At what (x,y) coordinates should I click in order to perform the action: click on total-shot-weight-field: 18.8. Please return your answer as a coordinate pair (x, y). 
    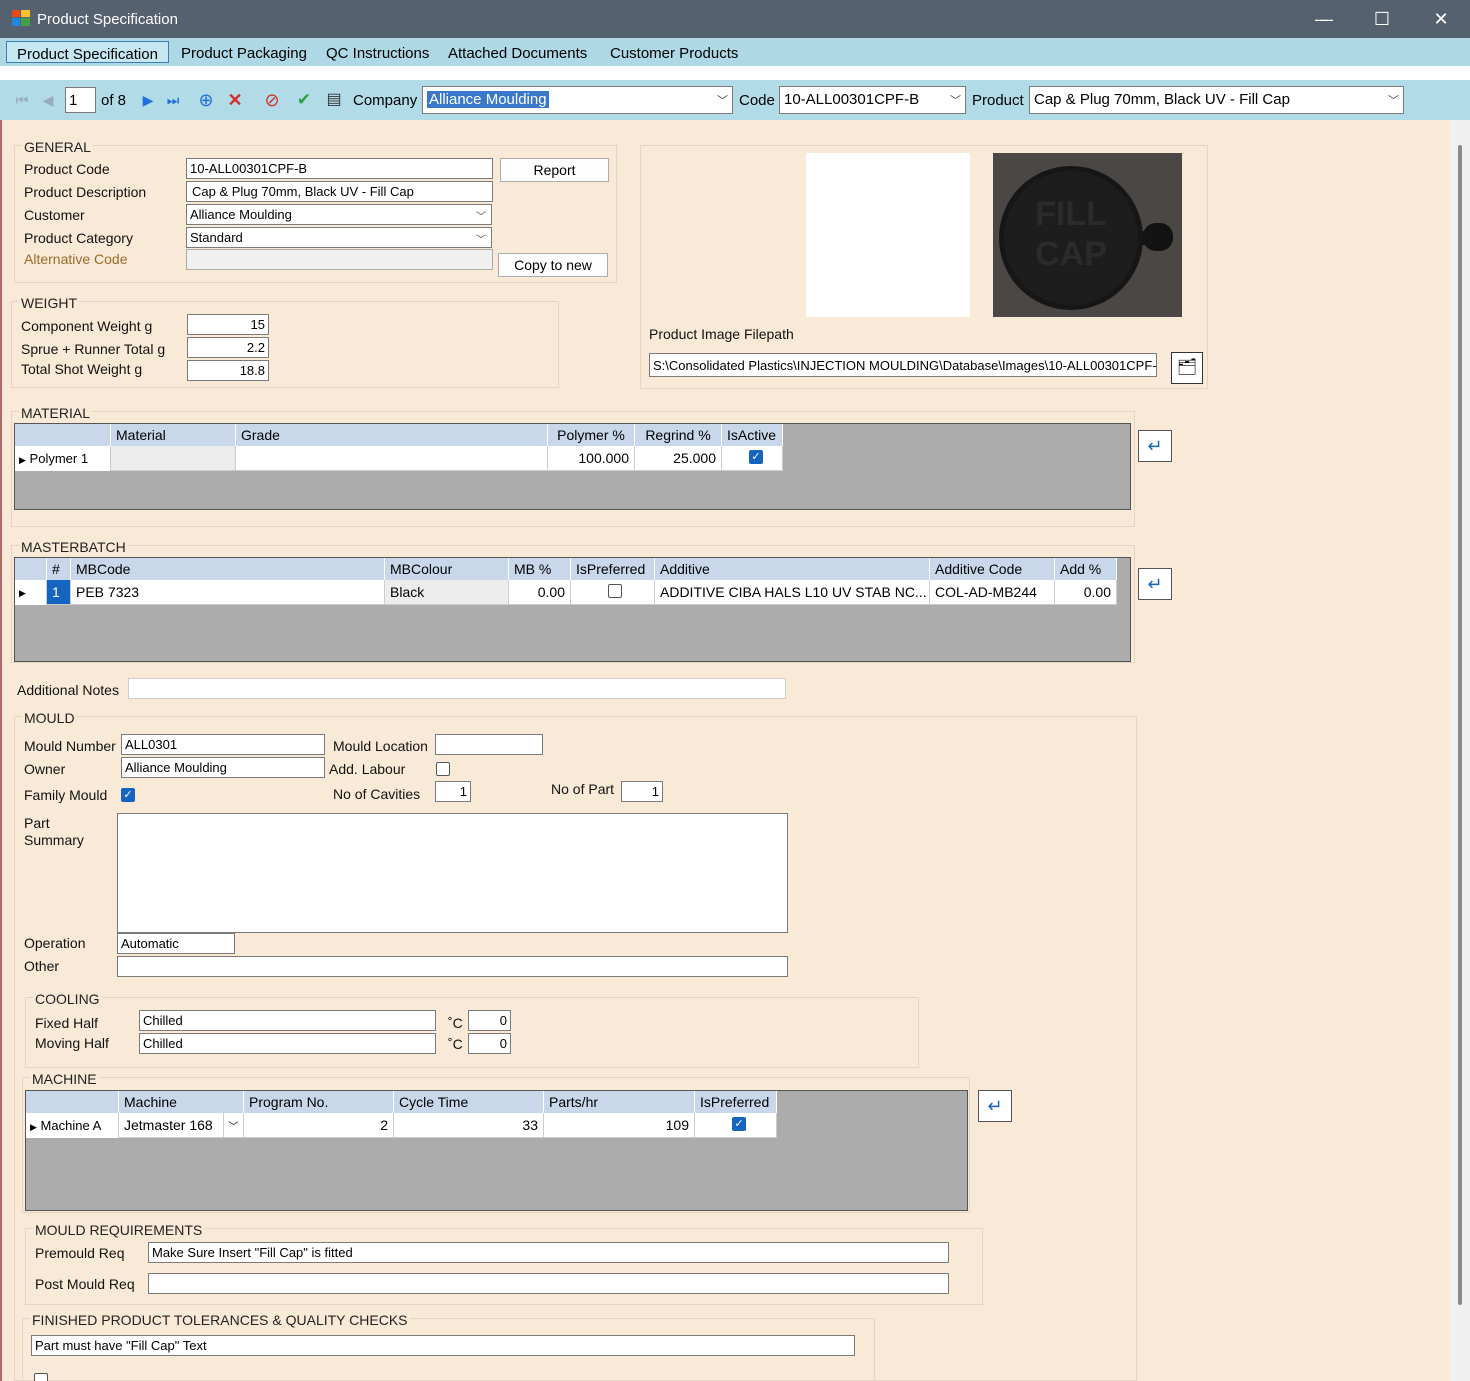
    Looking at the image, I should click on (228, 370).